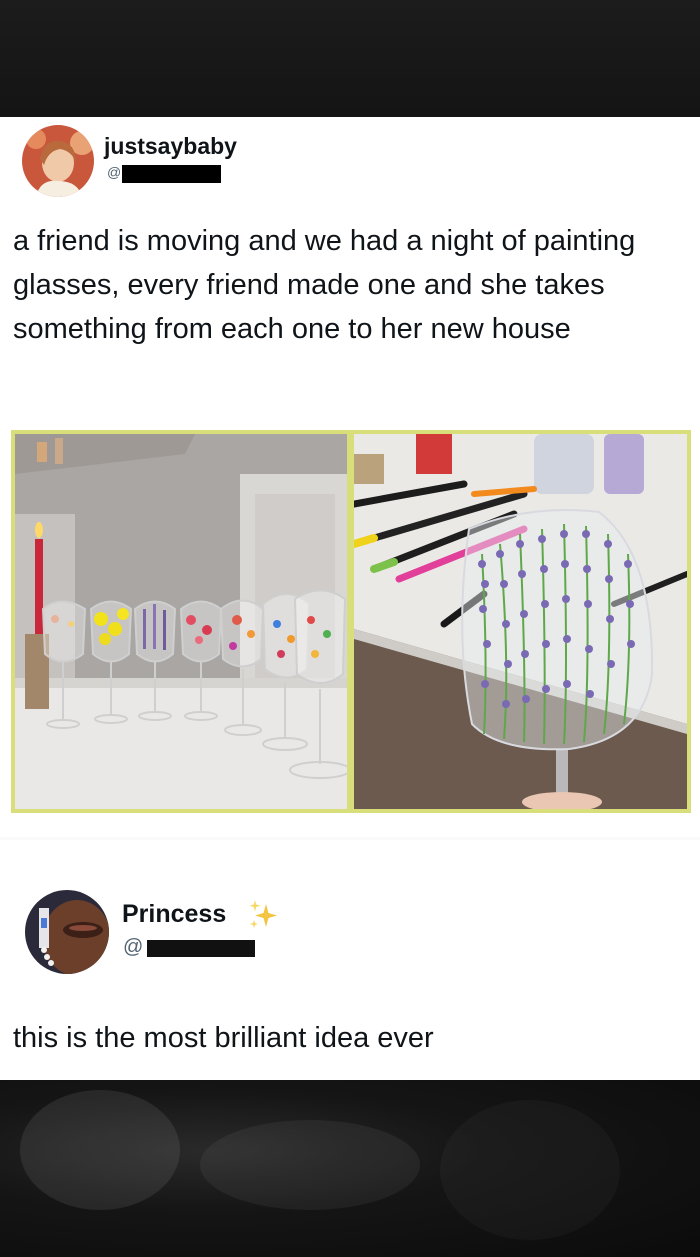 The width and height of the screenshot is (700, 1257). Describe the element at coordinates (350, 58) in the screenshot. I see `top-background` at that location.